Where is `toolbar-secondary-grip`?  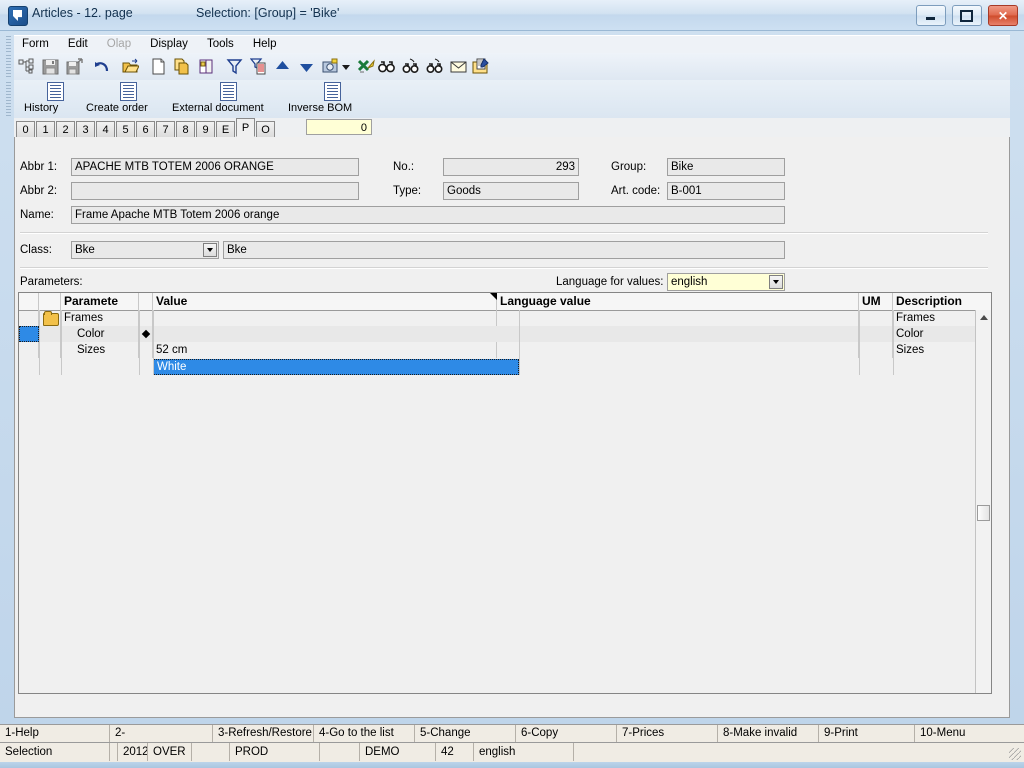 toolbar-secondary-grip is located at coordinates (8, 99).